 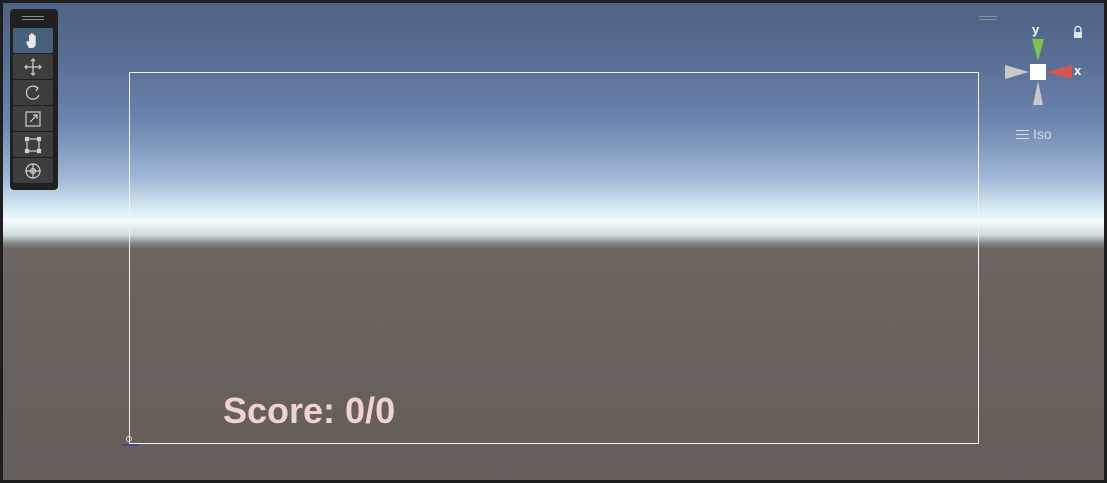 I want to click on scale-icon, so click(x=33, y=118).